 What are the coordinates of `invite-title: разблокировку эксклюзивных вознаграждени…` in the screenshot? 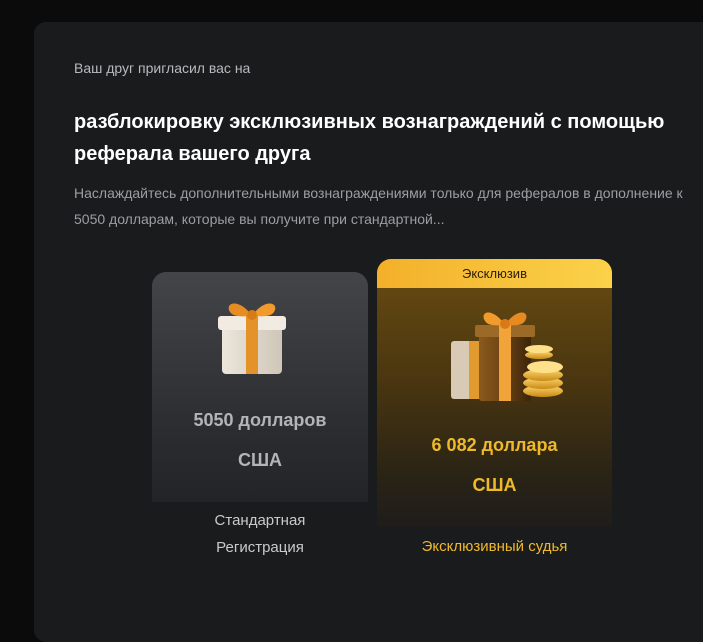 It's located at (369, 138).